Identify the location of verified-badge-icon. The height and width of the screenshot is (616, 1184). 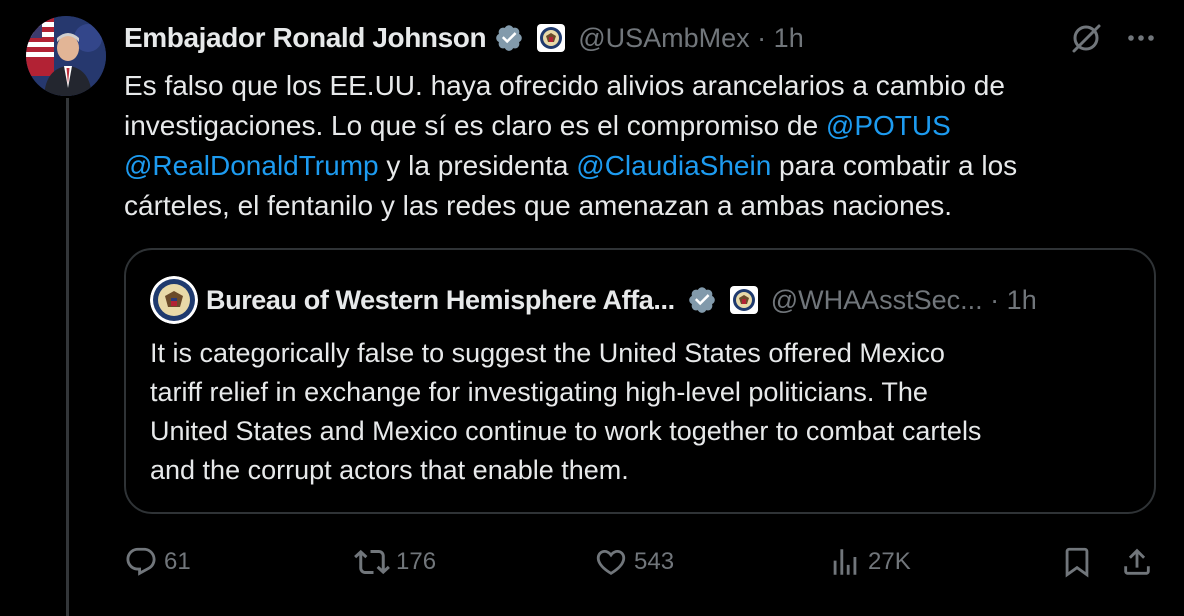
(509, 38).